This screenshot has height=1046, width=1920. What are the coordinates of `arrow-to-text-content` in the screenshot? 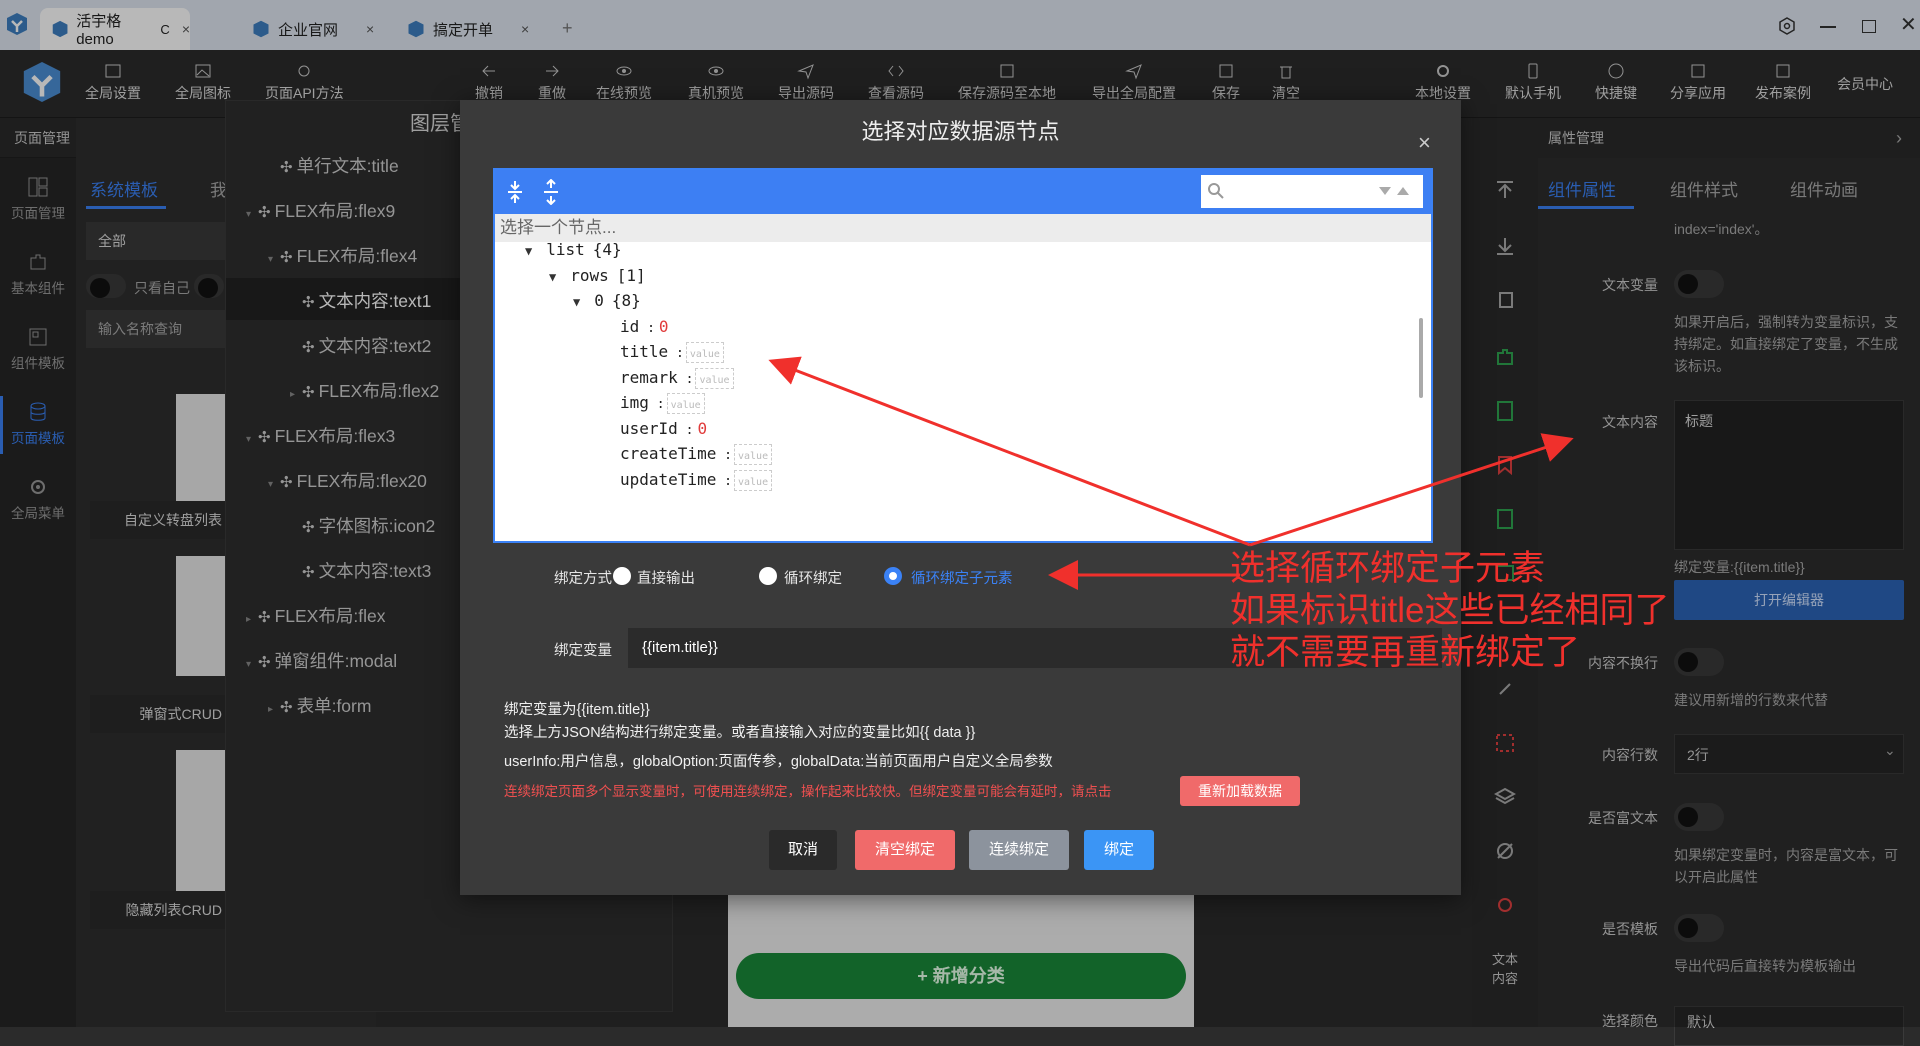 It's located at (1411, 490).